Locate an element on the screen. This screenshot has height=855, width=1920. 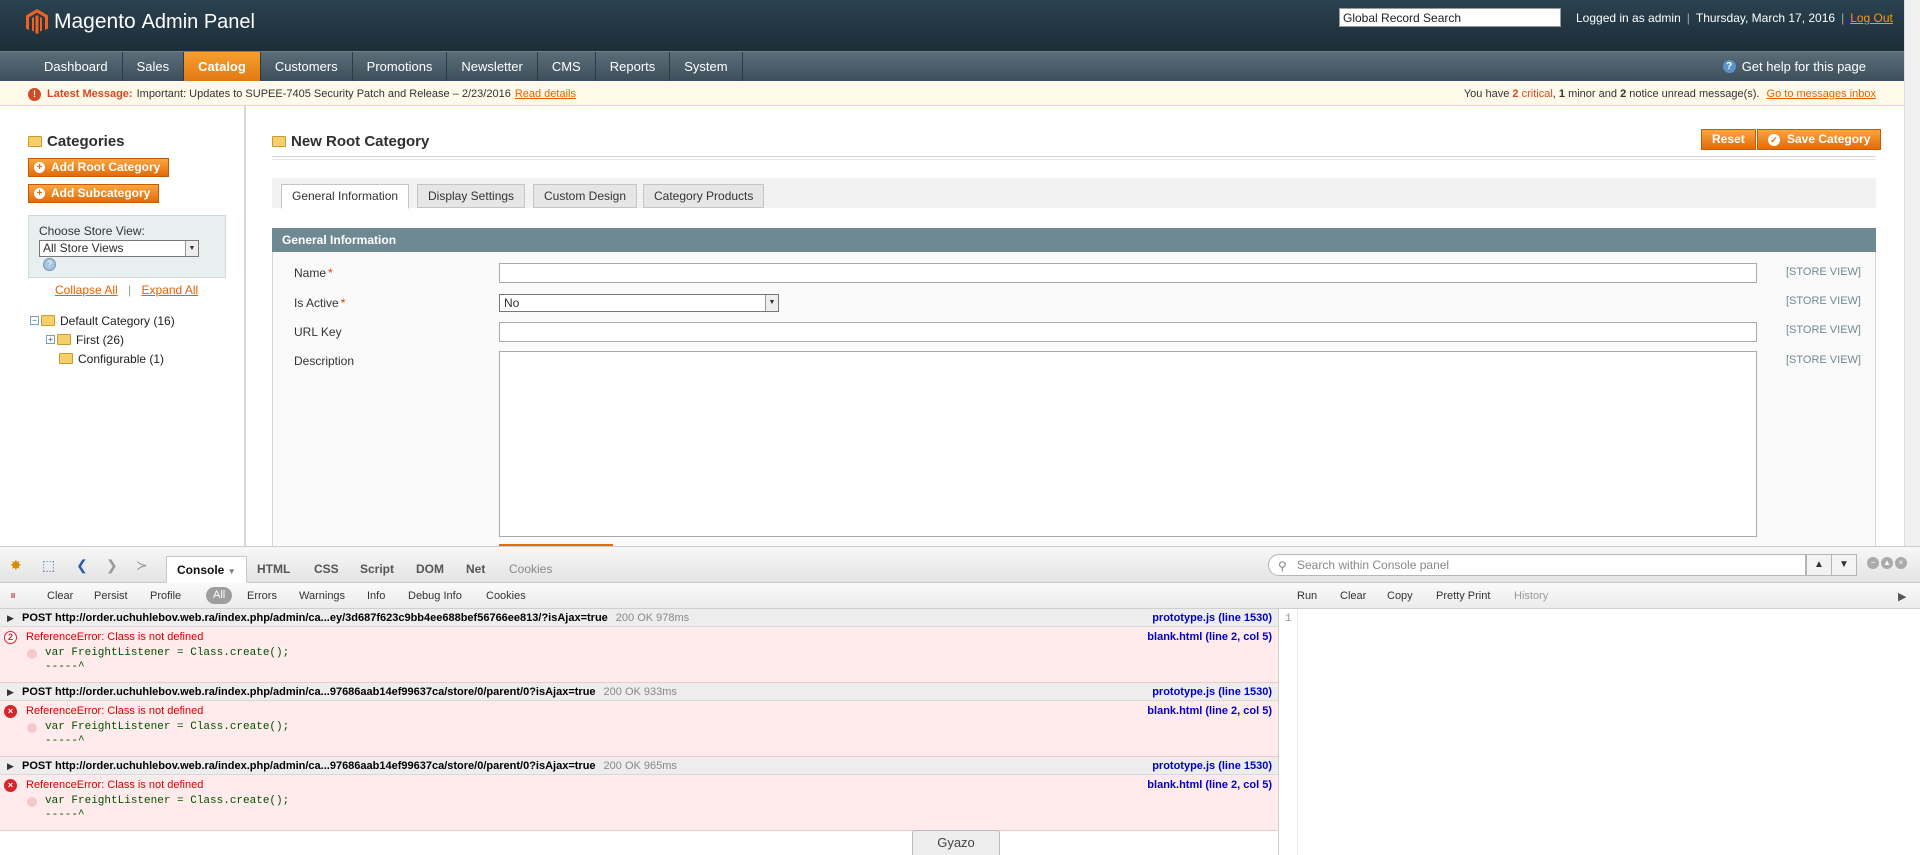
nav-system: System is located at coordinates (706, 66).